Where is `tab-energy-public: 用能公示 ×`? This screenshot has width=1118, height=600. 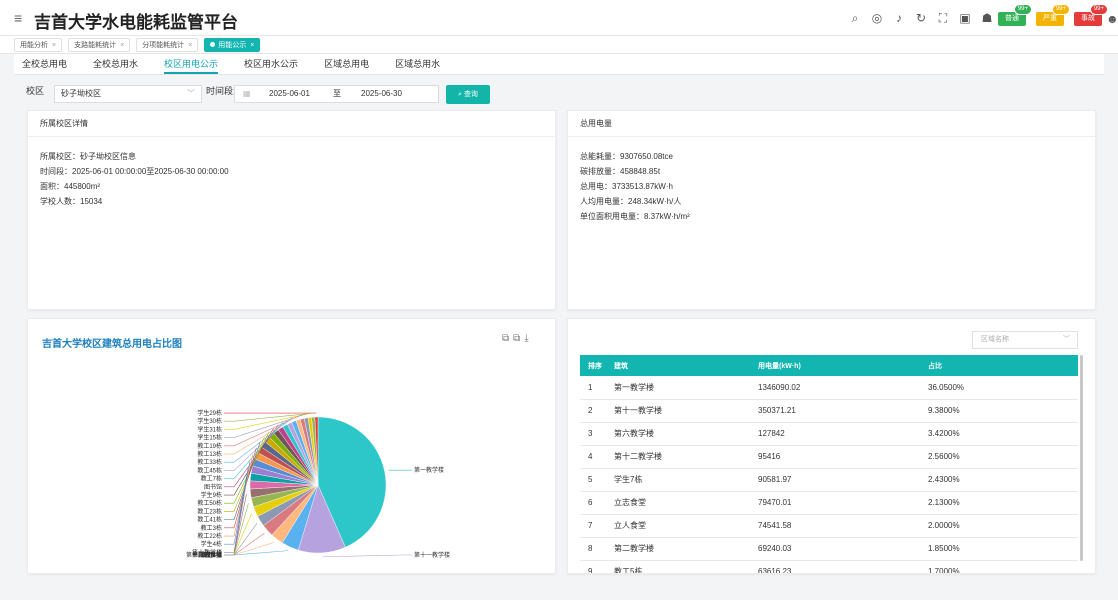 tab-energy-public: 用能公示 × is located at coordinates (232, 44).